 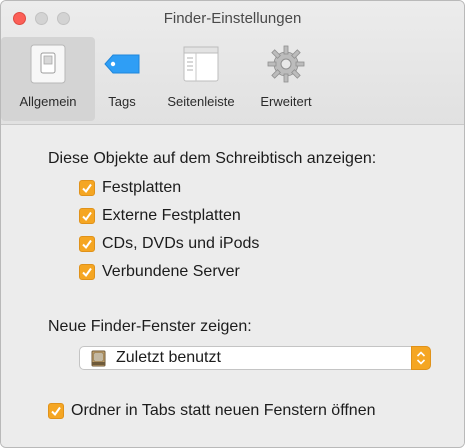 I want to click on tab-seitenleiste-label: Seitenleiste, so click(x=201, y=101).